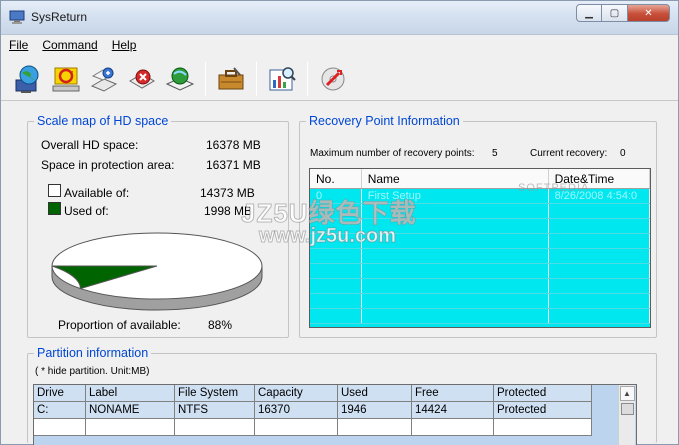 The width and height of the screenshot is (679, 445). I want to click on toolbar-recovery-wizard-button, so click(104, 79).